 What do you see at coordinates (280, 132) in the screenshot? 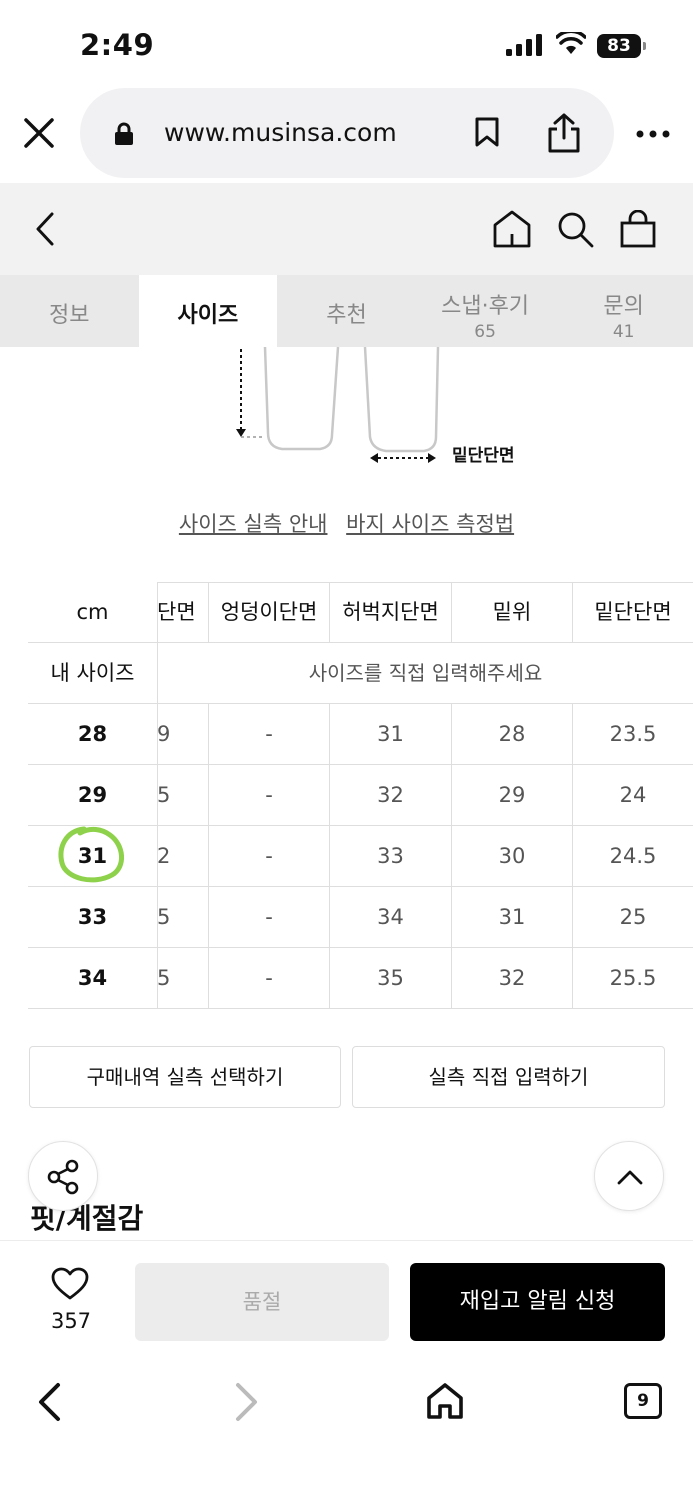
I see `url-text: www.musinsa.com` at bounding box center [280, 132].